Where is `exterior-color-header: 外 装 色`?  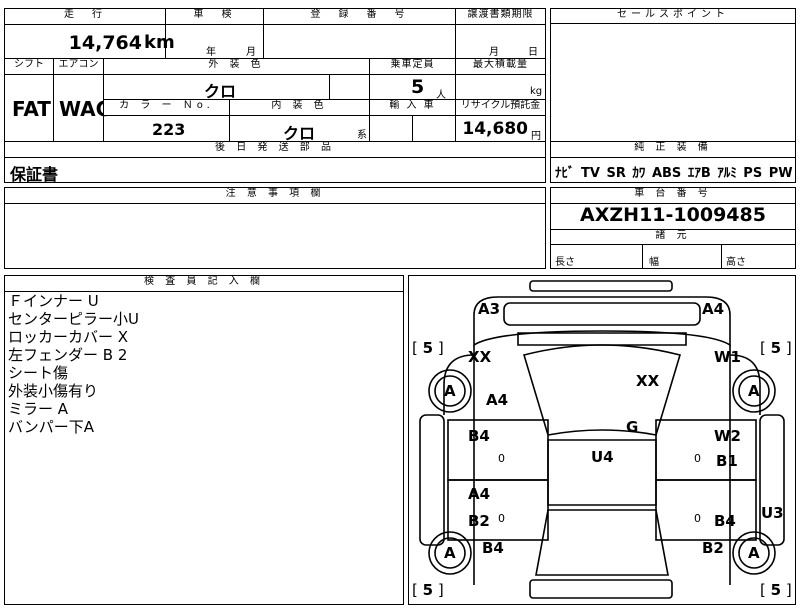
exterior-color-header: 外 装 色 is located at coordinates (237, 67).